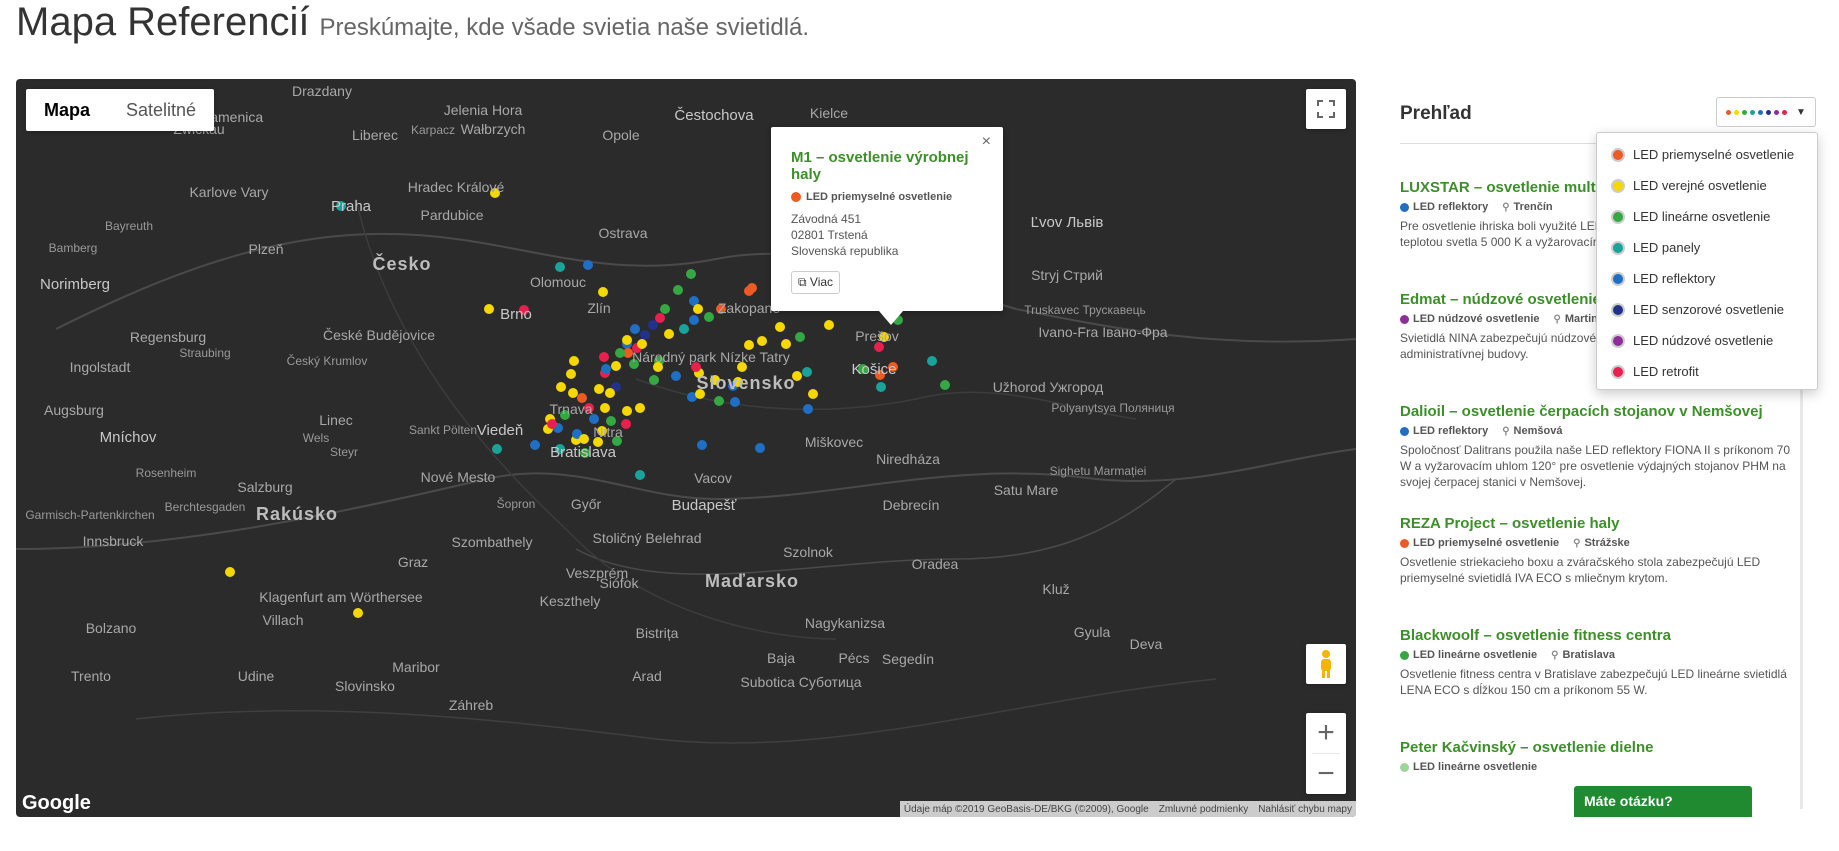 The image size is (1839, 851). I want to click on fullscreen-button, so click(1326, 109).